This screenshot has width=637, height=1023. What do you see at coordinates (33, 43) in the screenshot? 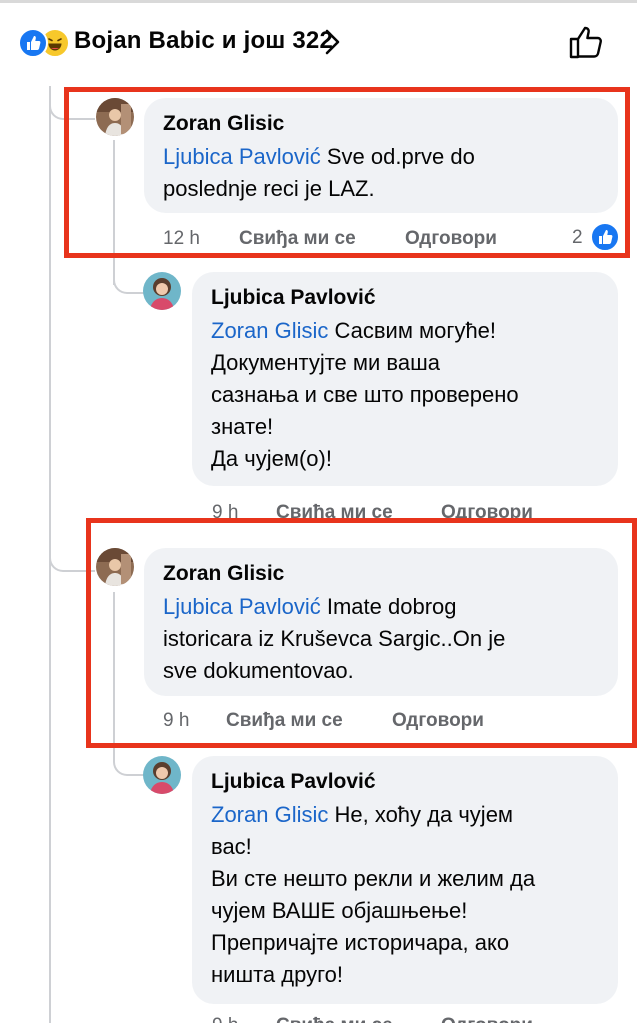
I see `like-reaction-icon` at bounding box center [33, 43].